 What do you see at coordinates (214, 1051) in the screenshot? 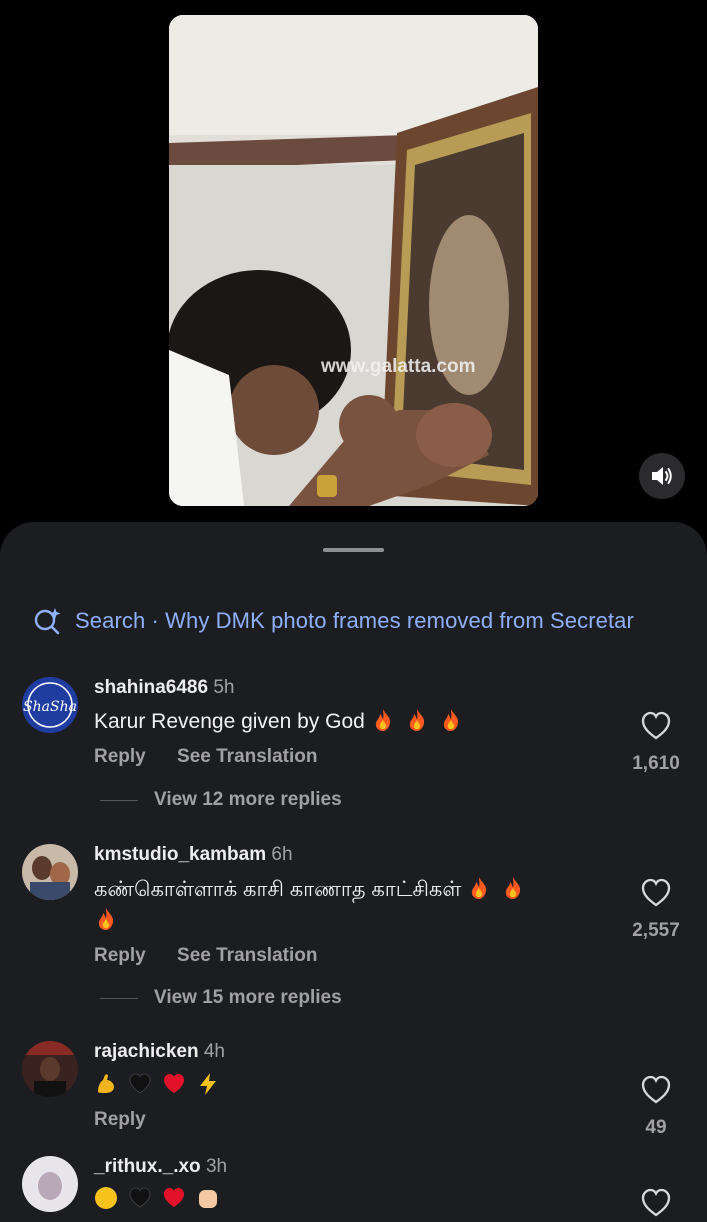
I see `comment-time: 4h` at bounding box center [214, 1051].